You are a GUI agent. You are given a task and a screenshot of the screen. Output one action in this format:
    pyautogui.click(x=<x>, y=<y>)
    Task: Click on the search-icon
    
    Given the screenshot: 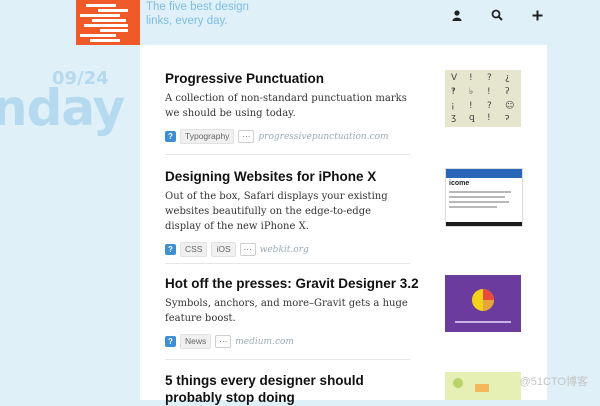 What is the action you would take?
    pyautogui.click(x=497, y=15)
    